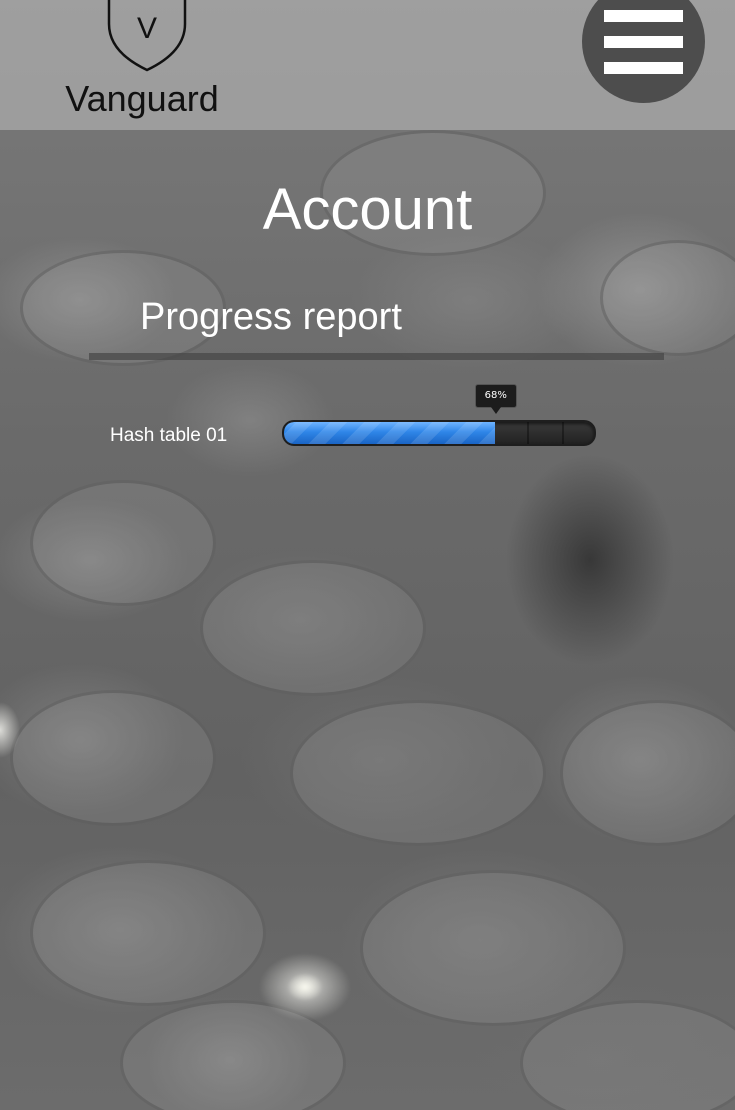 This screenshot has width=735, height=1110. Describe the element at coordinates (495, 399) in the screenshot. I see `progress-percent-tooltip: 68%` at that location.